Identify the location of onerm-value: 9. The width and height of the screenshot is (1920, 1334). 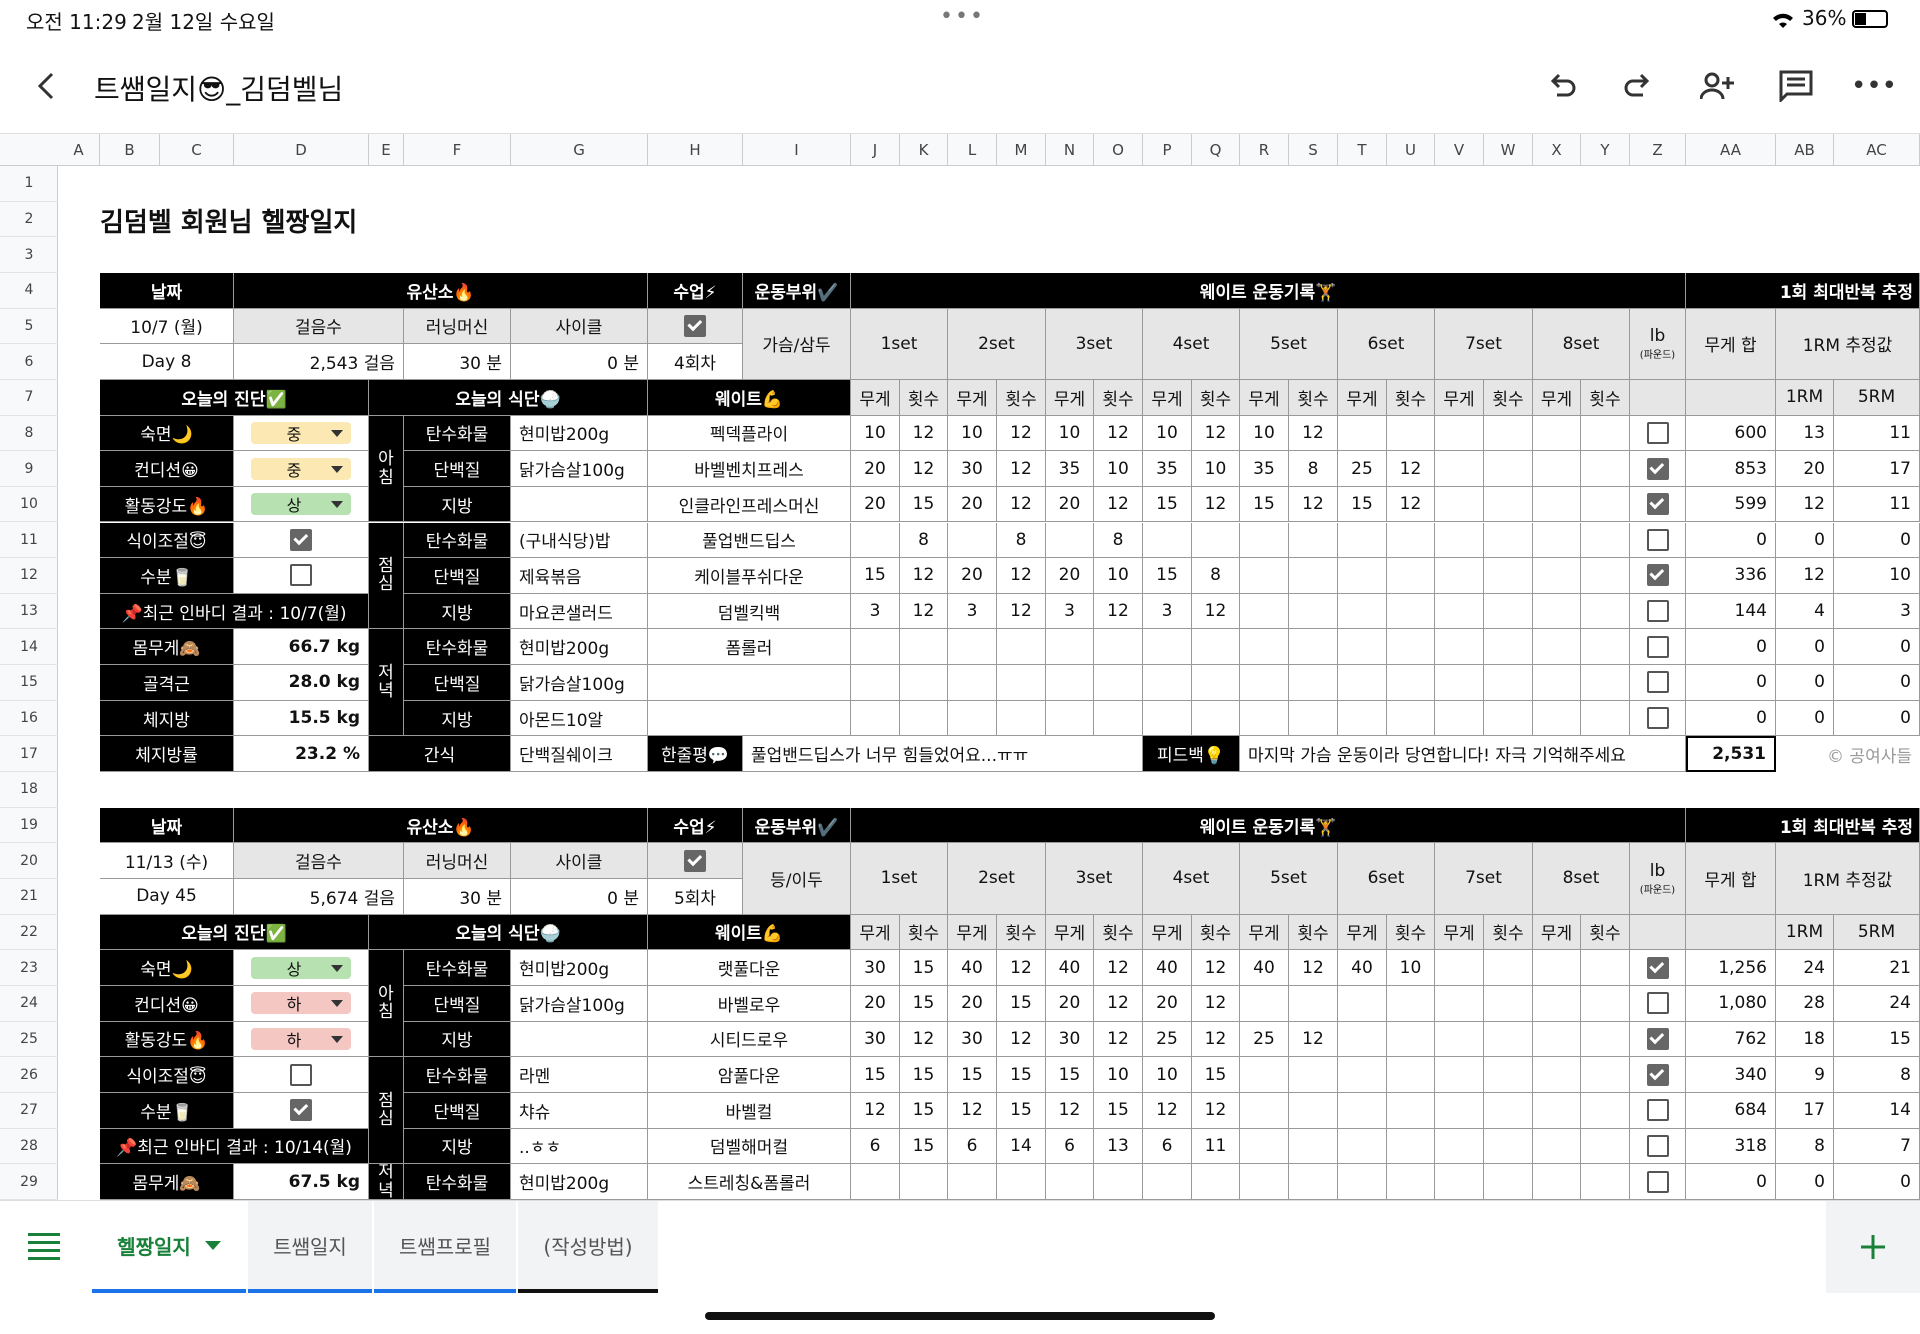
(1805, 1075).